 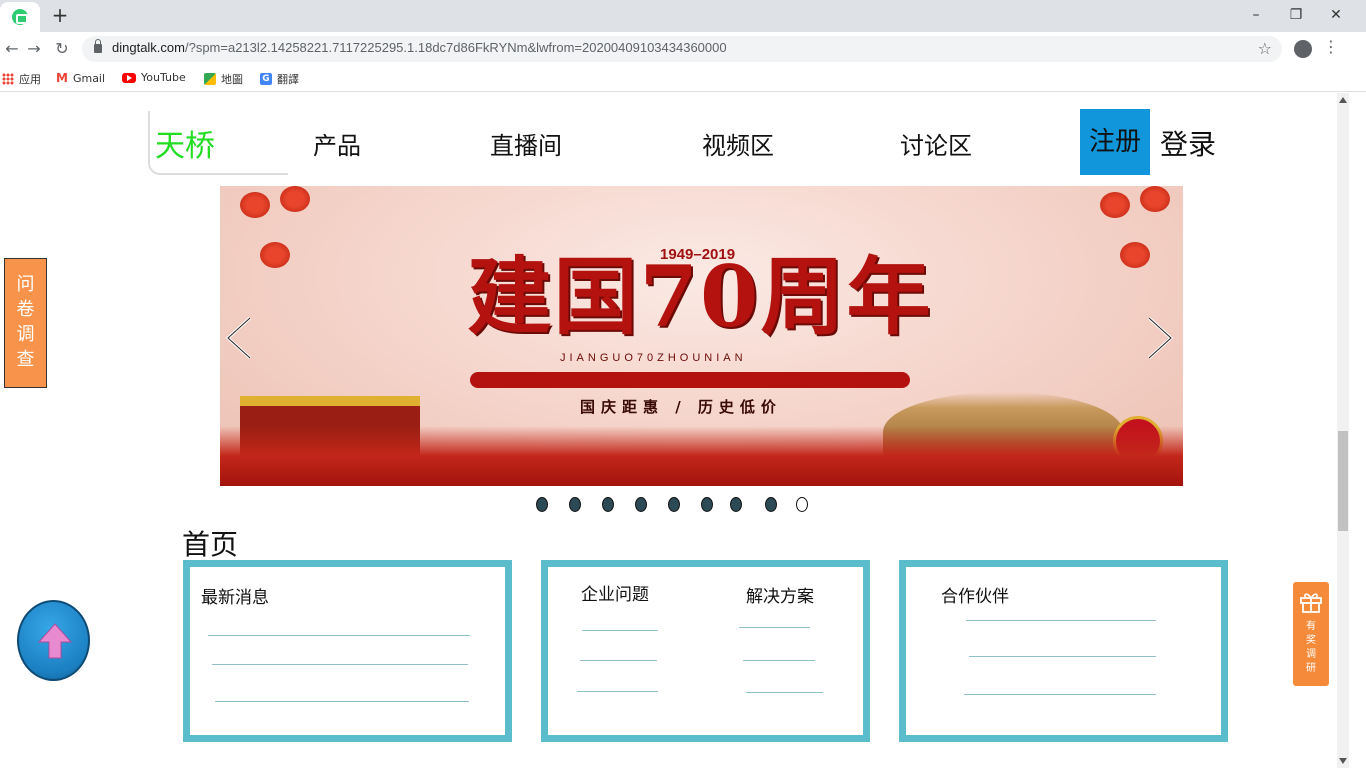 What do you see at coordinates (266, 79) in the screenshot?
I see `translate-icon: G` at bounding box center [266, 79].